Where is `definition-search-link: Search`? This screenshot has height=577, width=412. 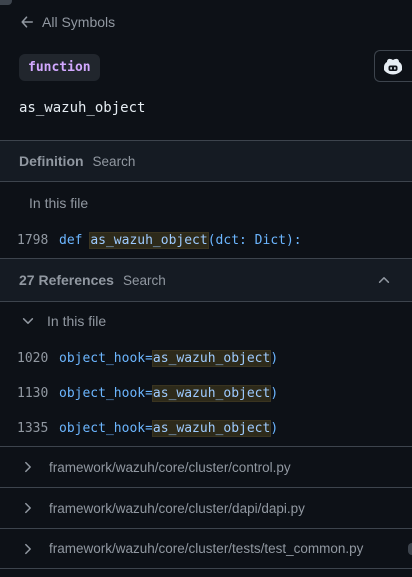
definition-search-link: Search is located at coordinates (114, 161).